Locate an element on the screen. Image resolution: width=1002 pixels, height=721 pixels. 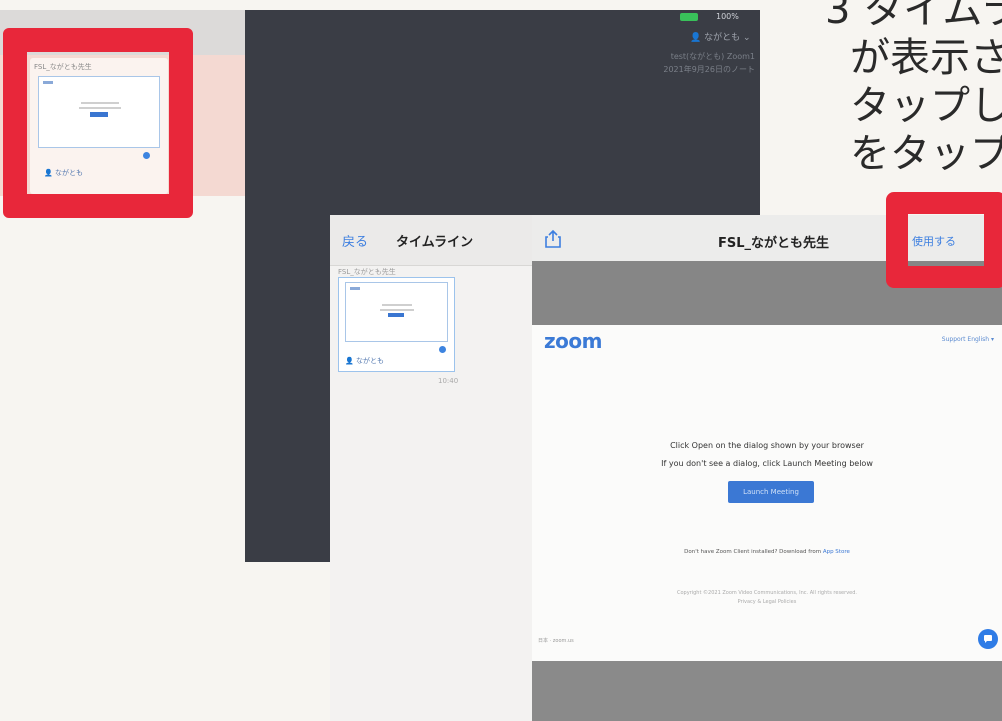
back-button: 戻る is located at coordinates (355, 240).